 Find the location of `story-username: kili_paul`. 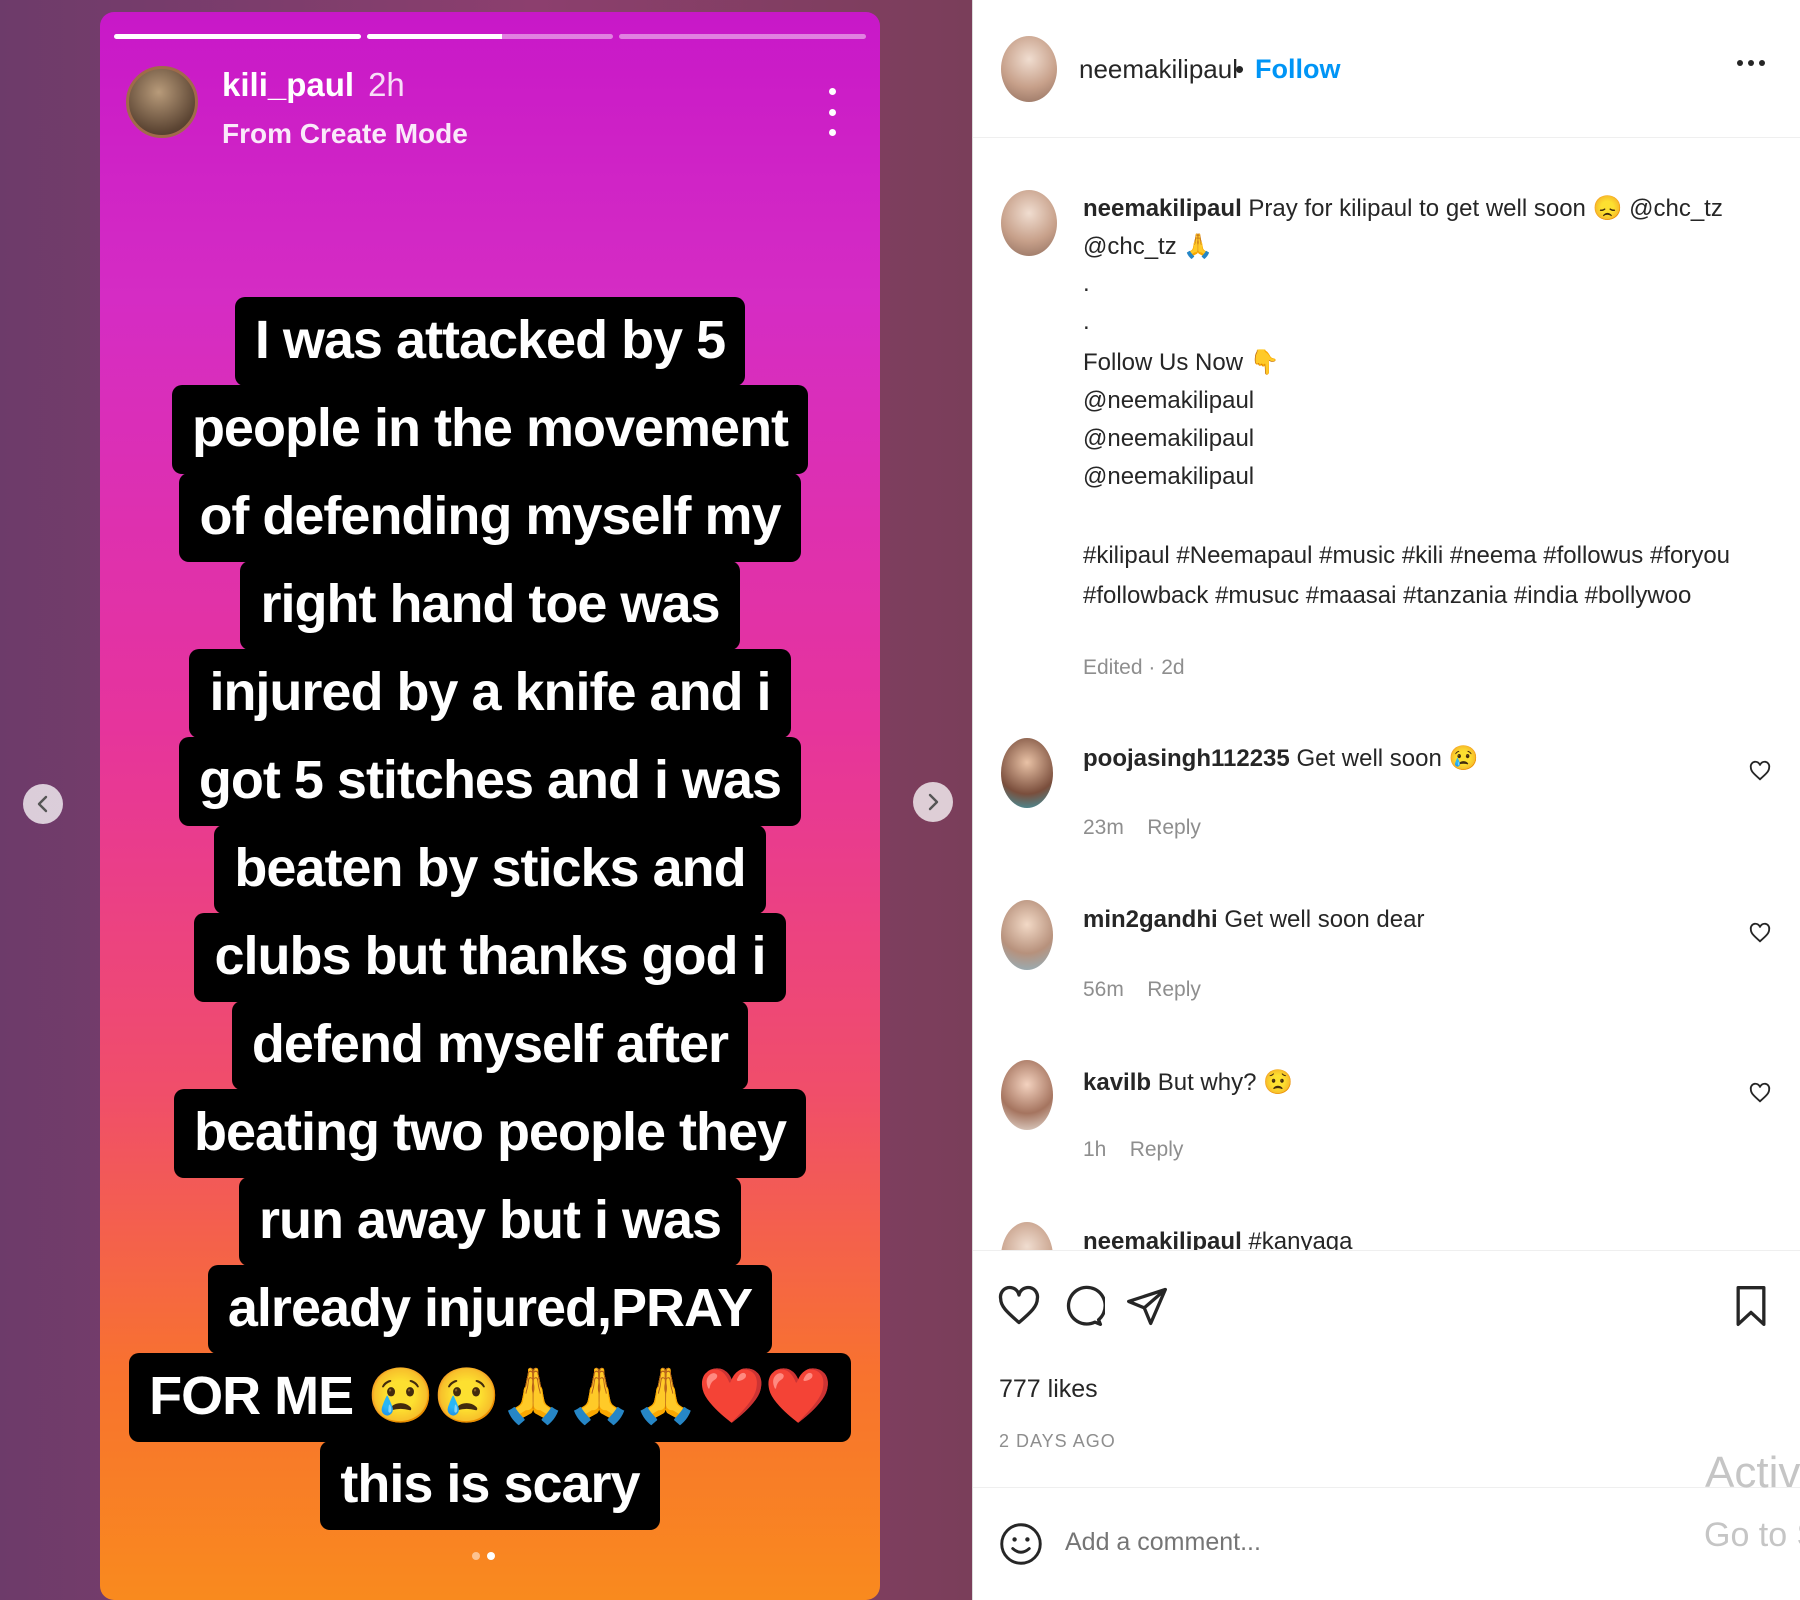

story-username: kili_paul is located at coordinates (288, 85).